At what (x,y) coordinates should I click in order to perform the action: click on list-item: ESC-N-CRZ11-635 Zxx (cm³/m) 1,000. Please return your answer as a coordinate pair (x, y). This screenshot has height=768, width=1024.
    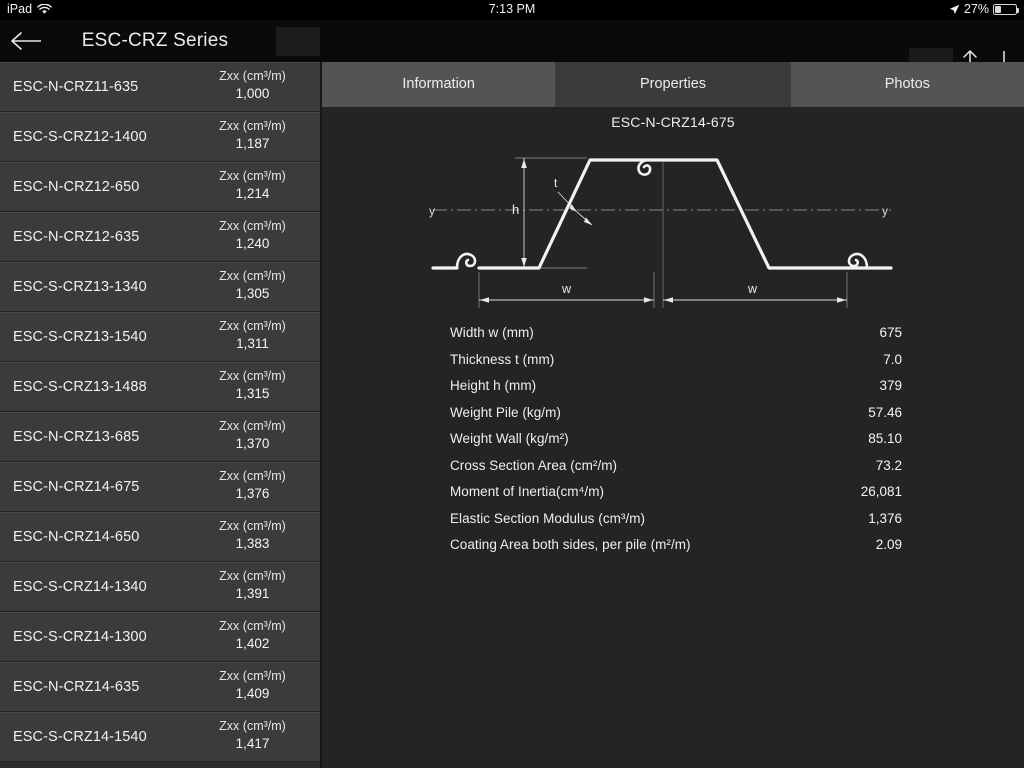
    Looking at the image, I should click on (160, 87).